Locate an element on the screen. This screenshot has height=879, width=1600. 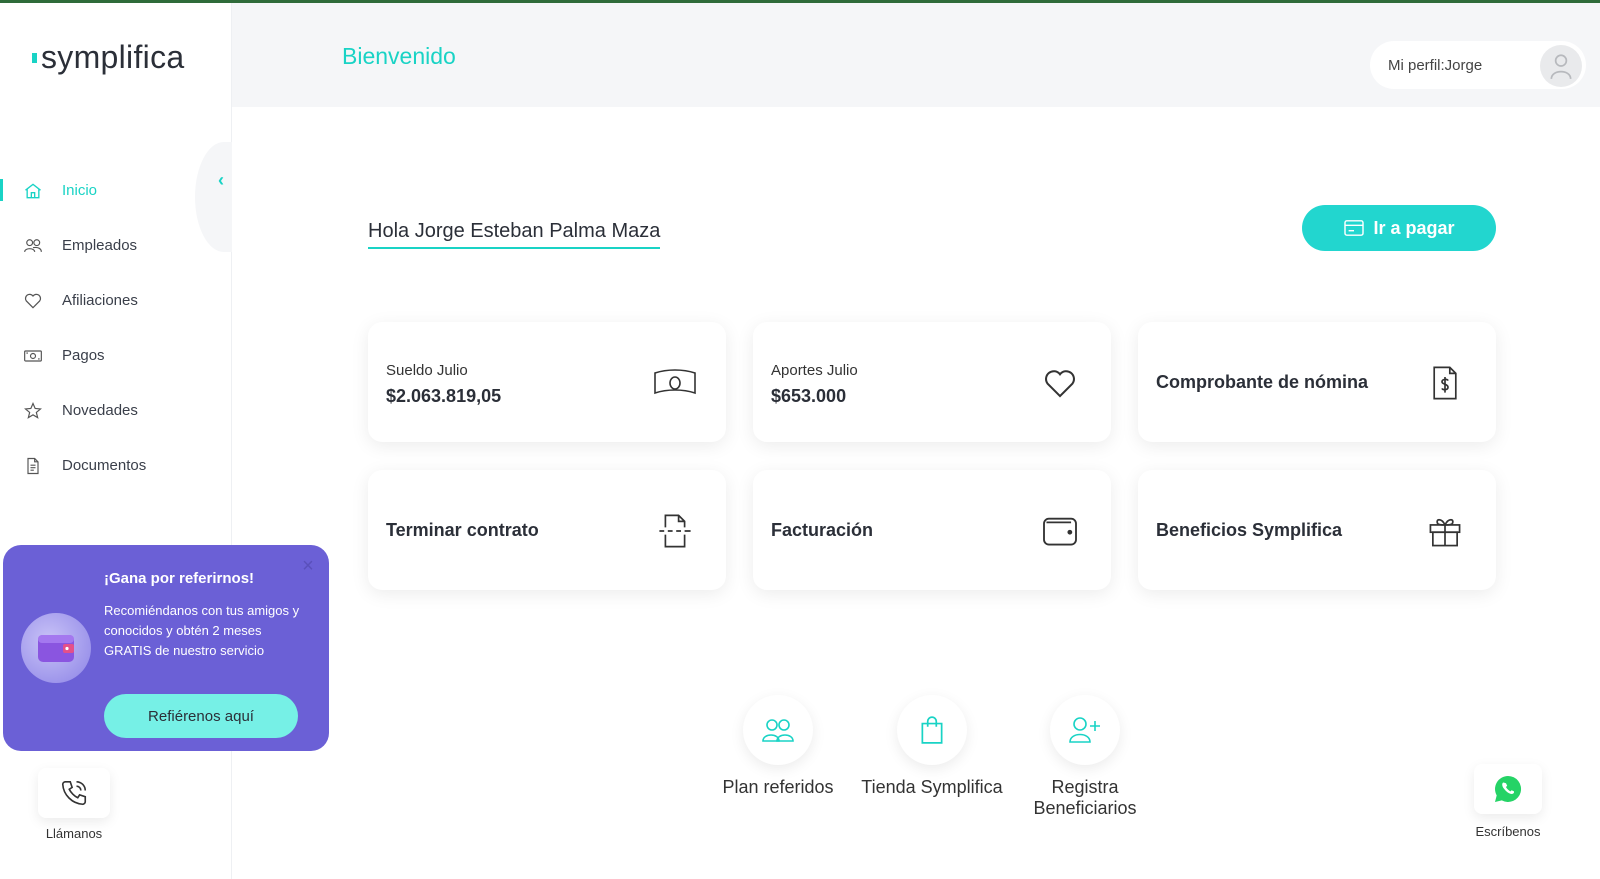
whatsapp-icon is located at coordinates (1508, 788).